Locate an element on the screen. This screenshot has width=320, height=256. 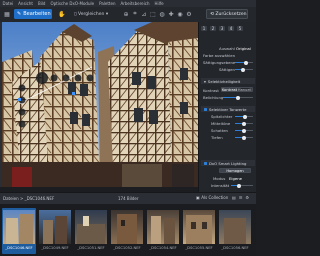
edit-button: ✎ Bearbeiten is located at coordinates (33, 14).